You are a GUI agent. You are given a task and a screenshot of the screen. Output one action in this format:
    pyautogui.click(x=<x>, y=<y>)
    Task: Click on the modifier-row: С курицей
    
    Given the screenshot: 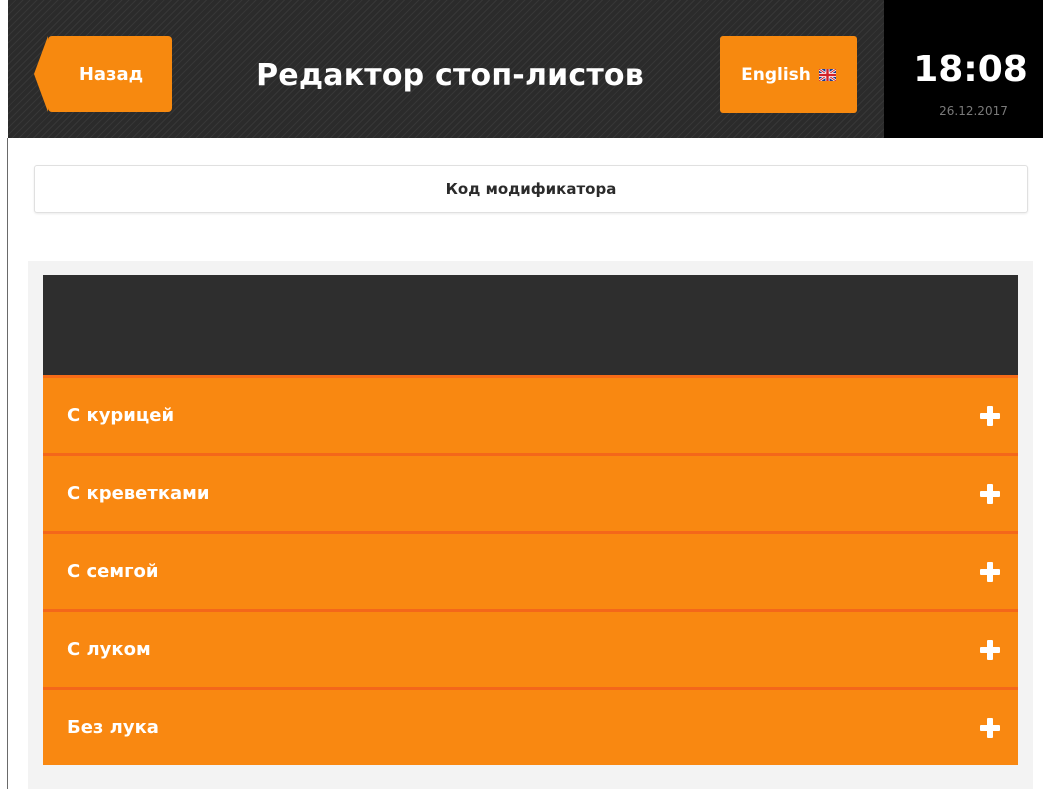 What is the action you would take?
    pyautogui.click(x=530, y=414)
    